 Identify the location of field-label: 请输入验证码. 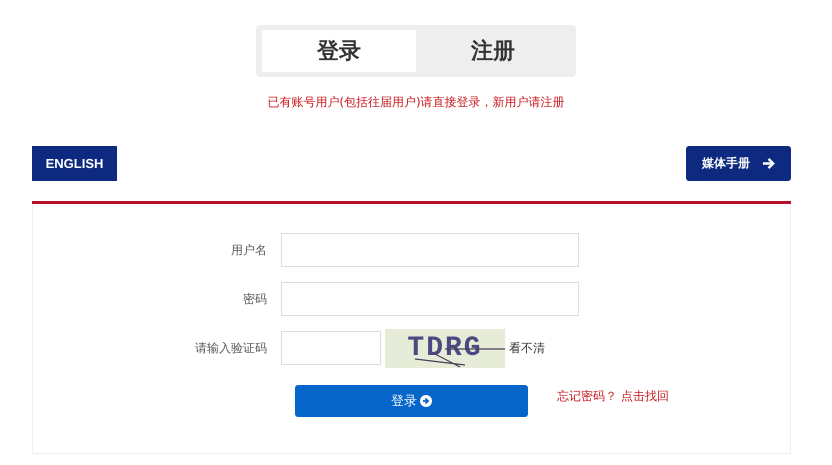
(231, 348).